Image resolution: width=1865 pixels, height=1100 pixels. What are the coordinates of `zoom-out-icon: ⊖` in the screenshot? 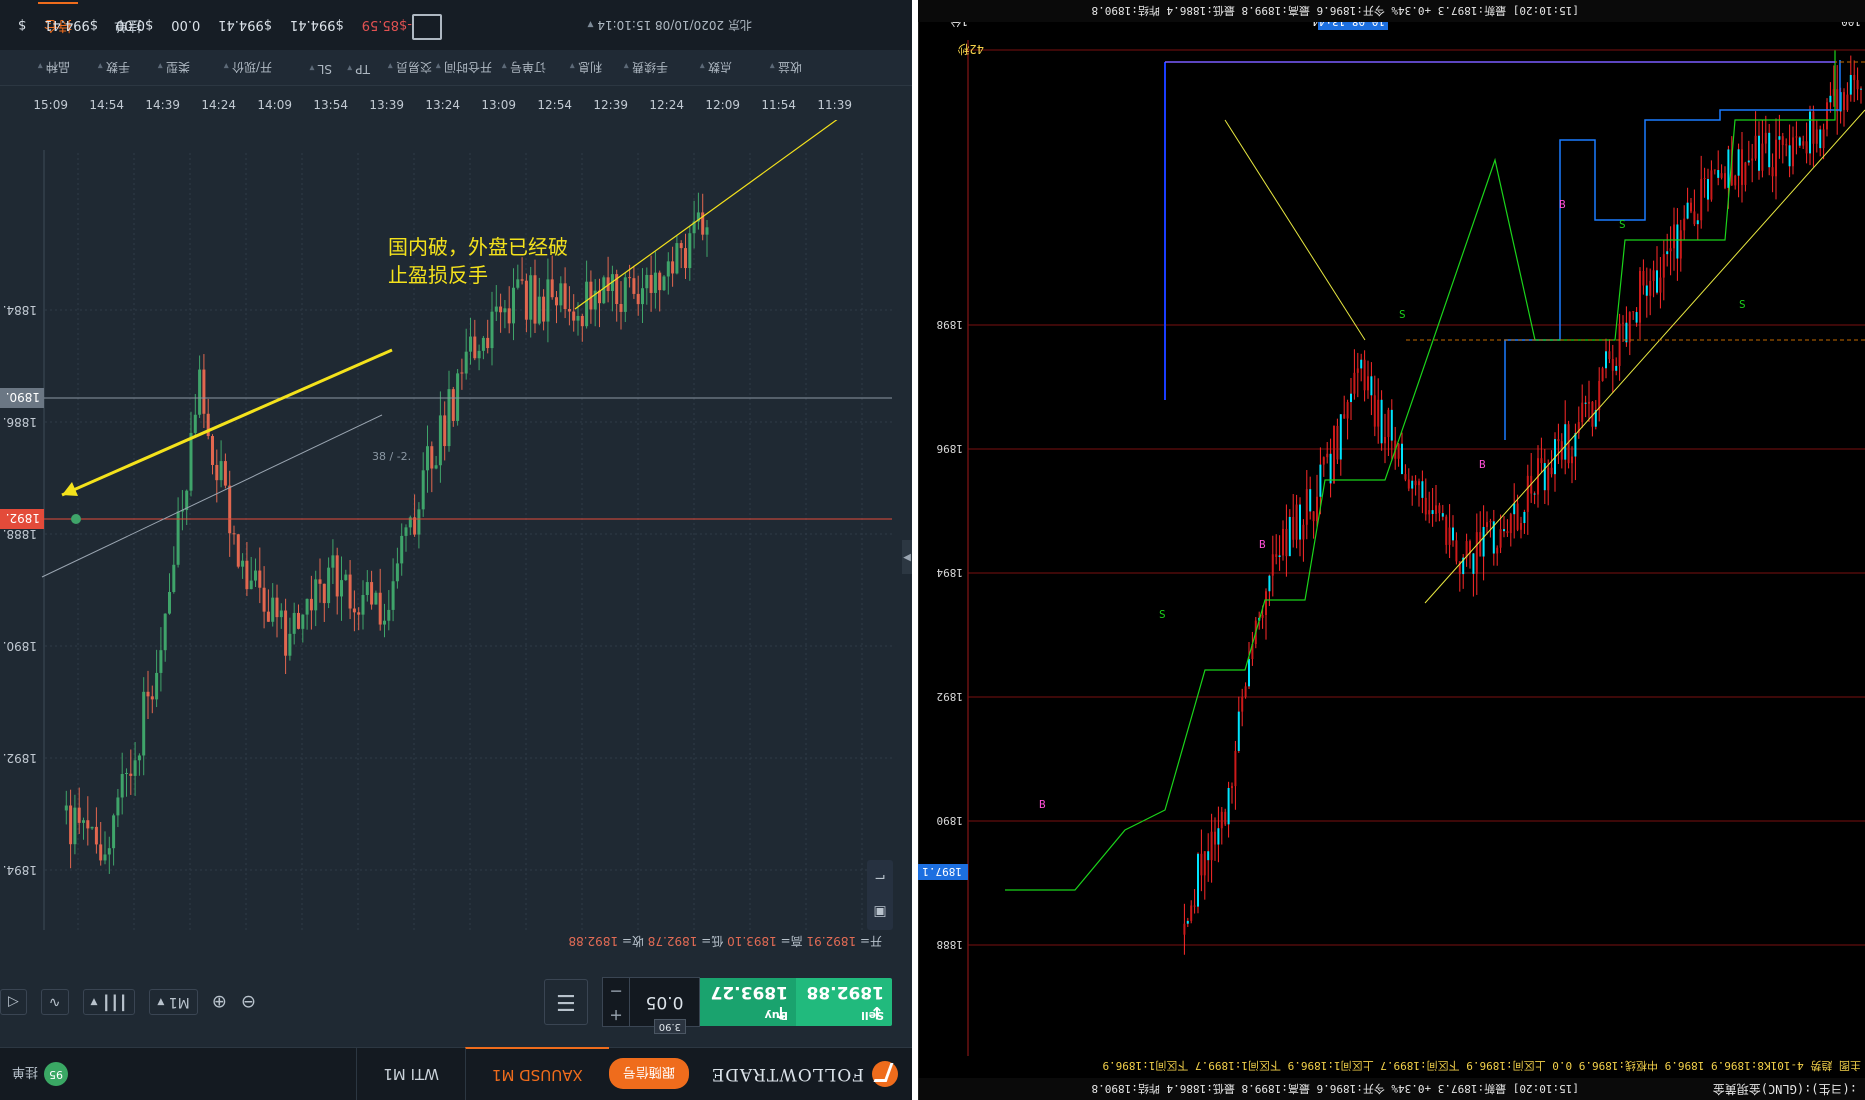 It's located at (248, 1002).